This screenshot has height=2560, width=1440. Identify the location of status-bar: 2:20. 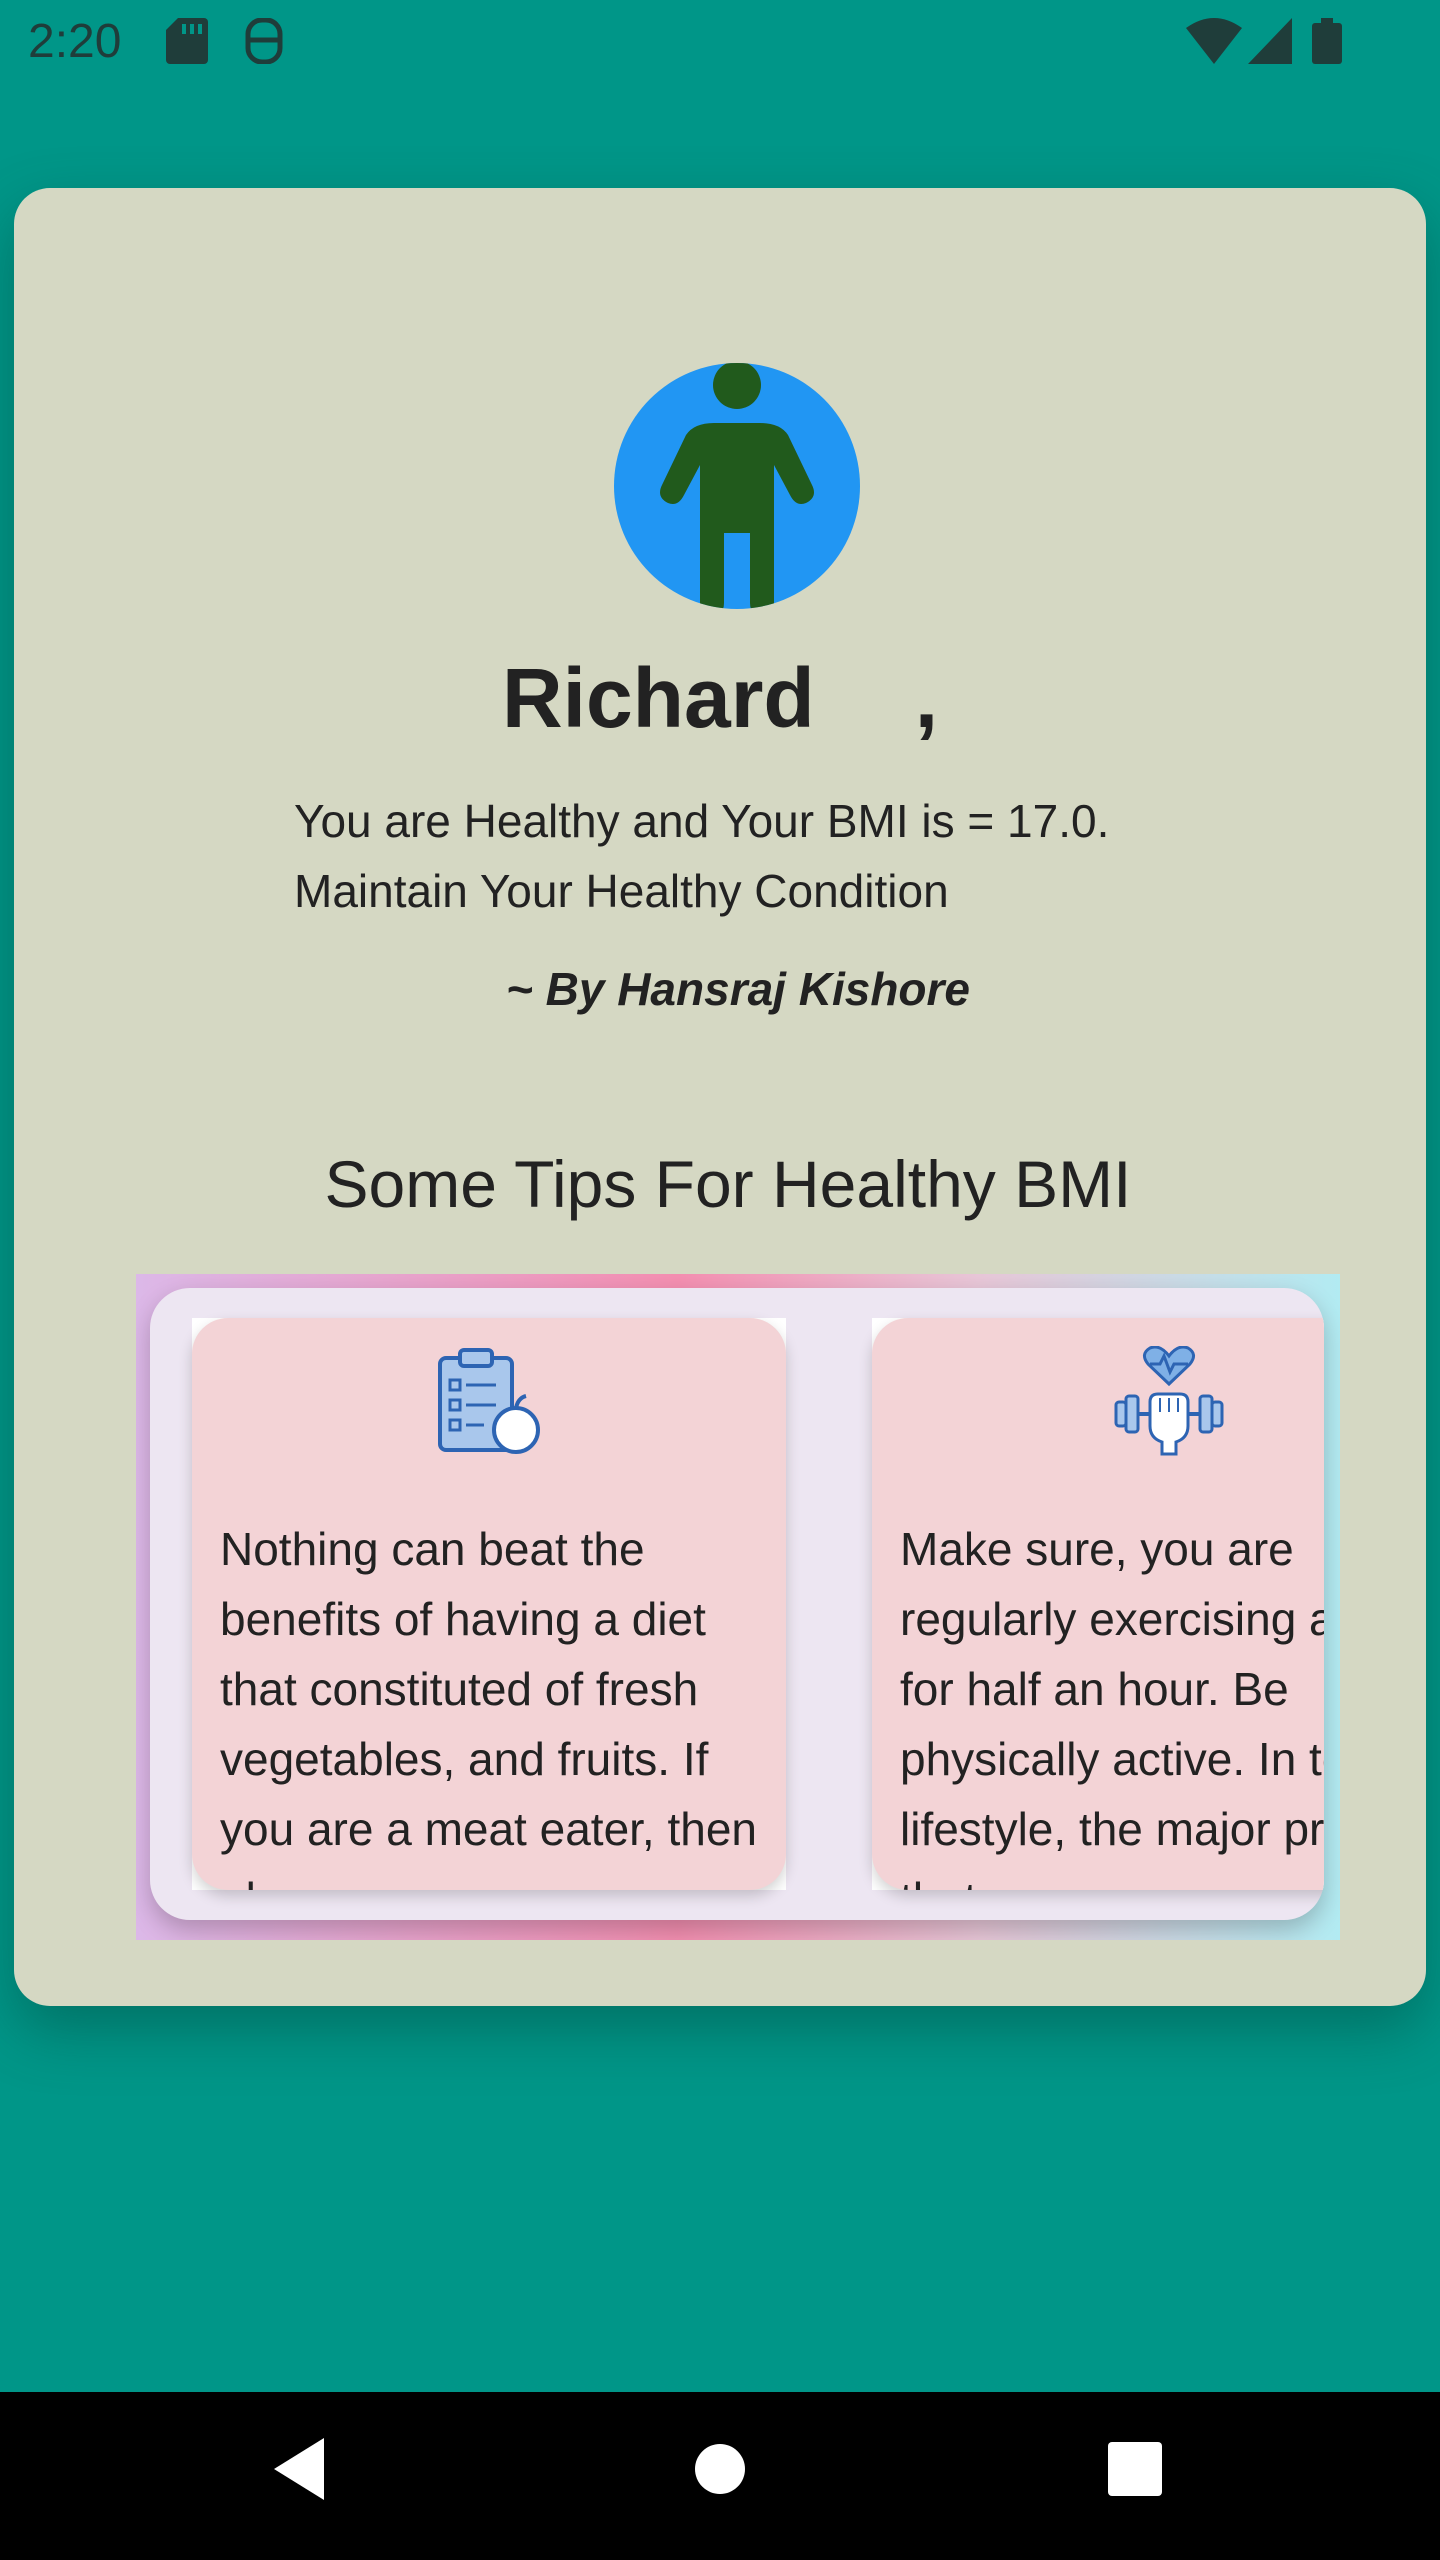
(720, 42).